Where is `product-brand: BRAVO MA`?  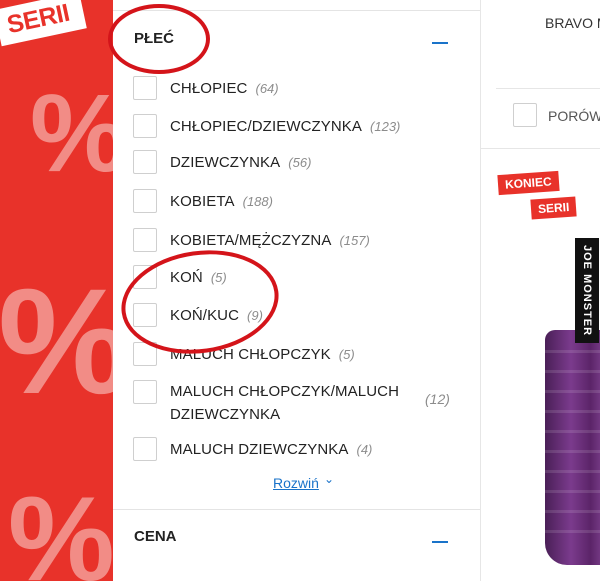
product-brand: BRAVO MA is located at coordinates (572, 23).